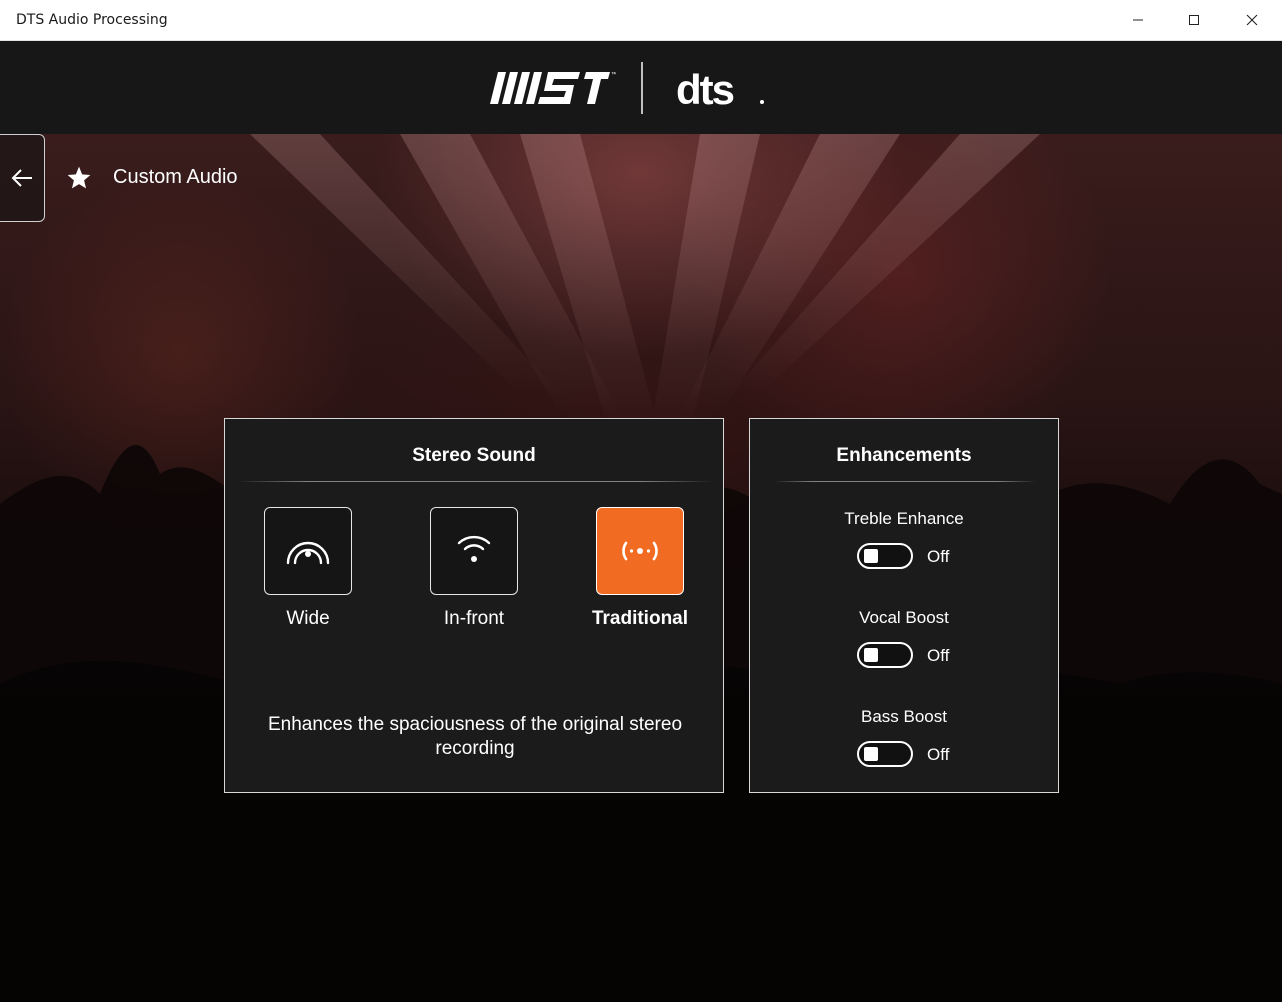 The image size is (1282, 1002). I want to click on window-title: DTS Audio Processing, so click(92, 20).